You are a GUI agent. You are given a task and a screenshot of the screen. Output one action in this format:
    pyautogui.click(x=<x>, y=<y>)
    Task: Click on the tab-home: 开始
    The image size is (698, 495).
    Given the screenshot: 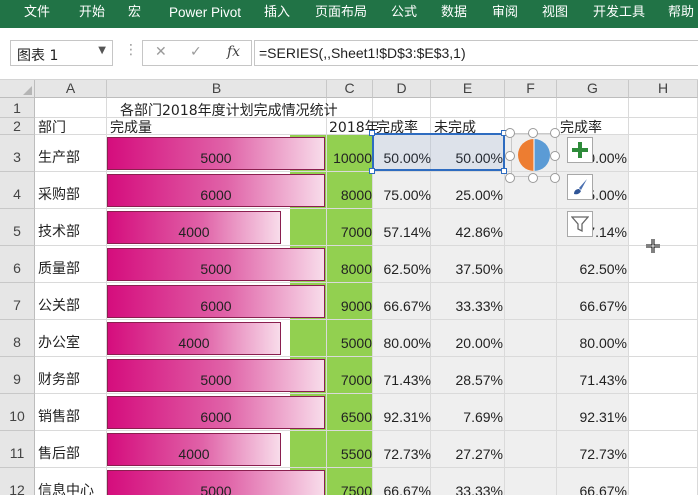 What is the action you would take?
    pyautogui.click(x=92, y=14)
    